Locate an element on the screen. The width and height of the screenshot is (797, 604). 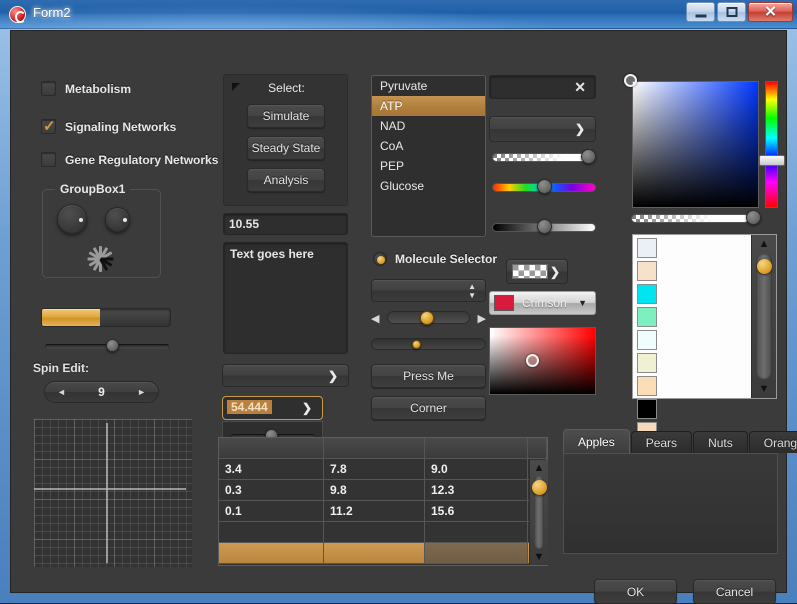
alpha-slider-thumb is located at coordinates (588, 156).